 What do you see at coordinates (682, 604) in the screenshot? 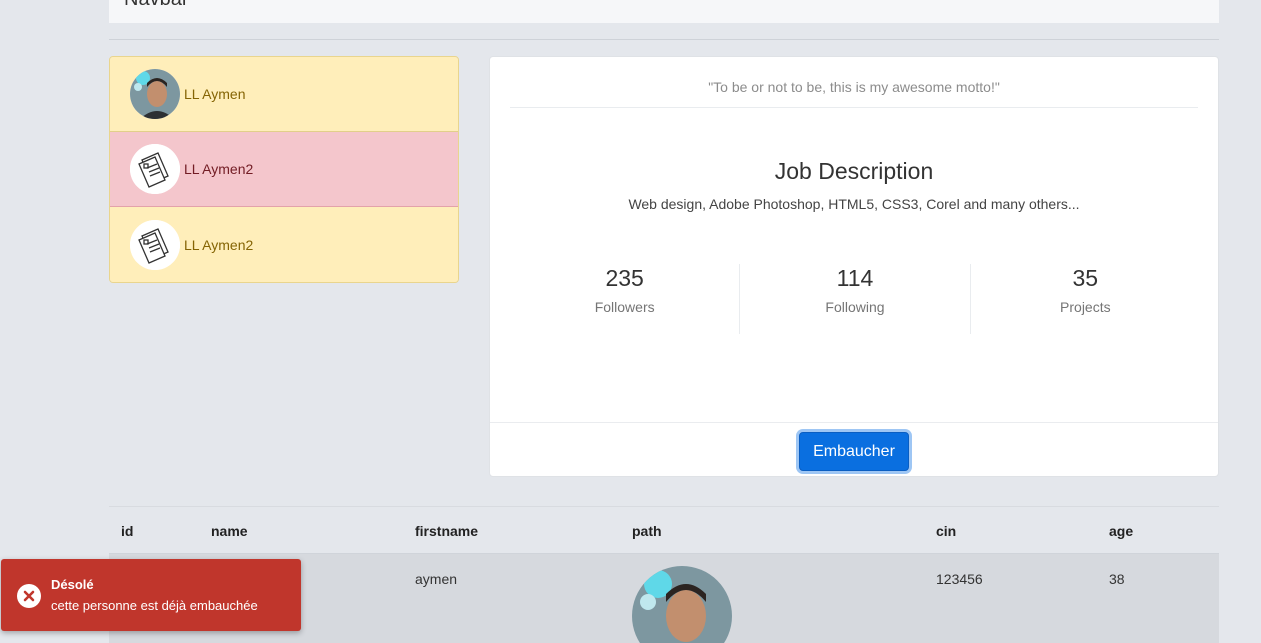
I see `path-image` at bounding box center [682, 604].